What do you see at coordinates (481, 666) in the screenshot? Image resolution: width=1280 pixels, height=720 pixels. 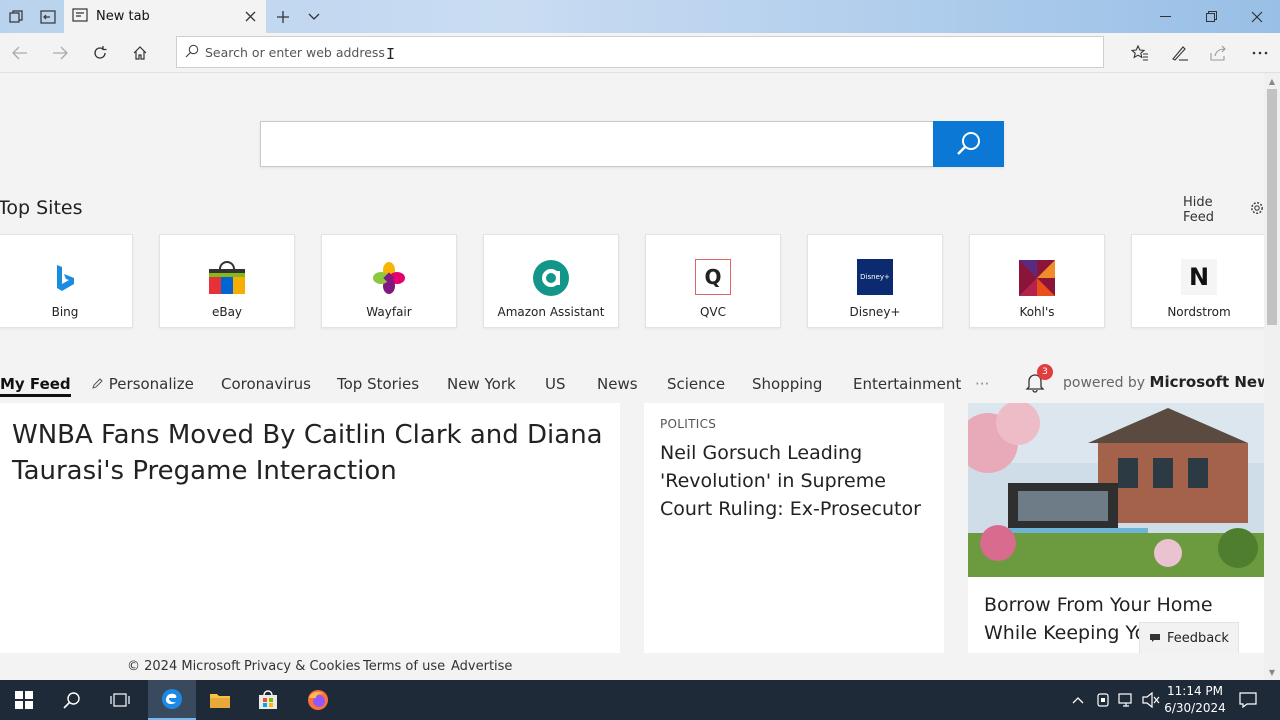 I see `advertise-link: Advertise` at bounding box center [481, 666].